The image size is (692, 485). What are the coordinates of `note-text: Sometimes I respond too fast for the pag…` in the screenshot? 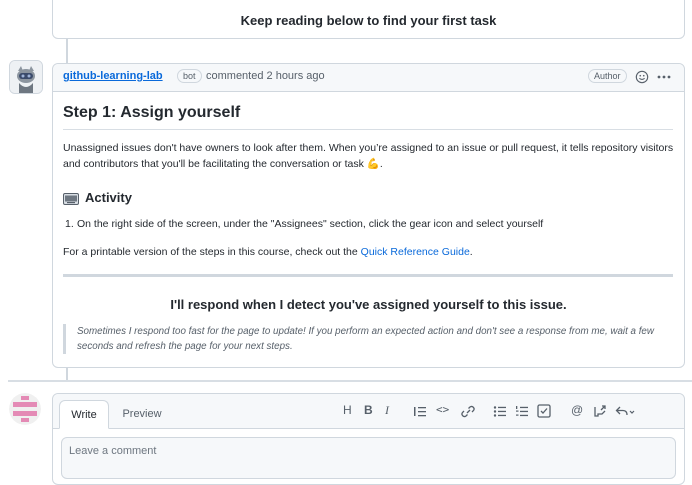 It's located at (365, 339).